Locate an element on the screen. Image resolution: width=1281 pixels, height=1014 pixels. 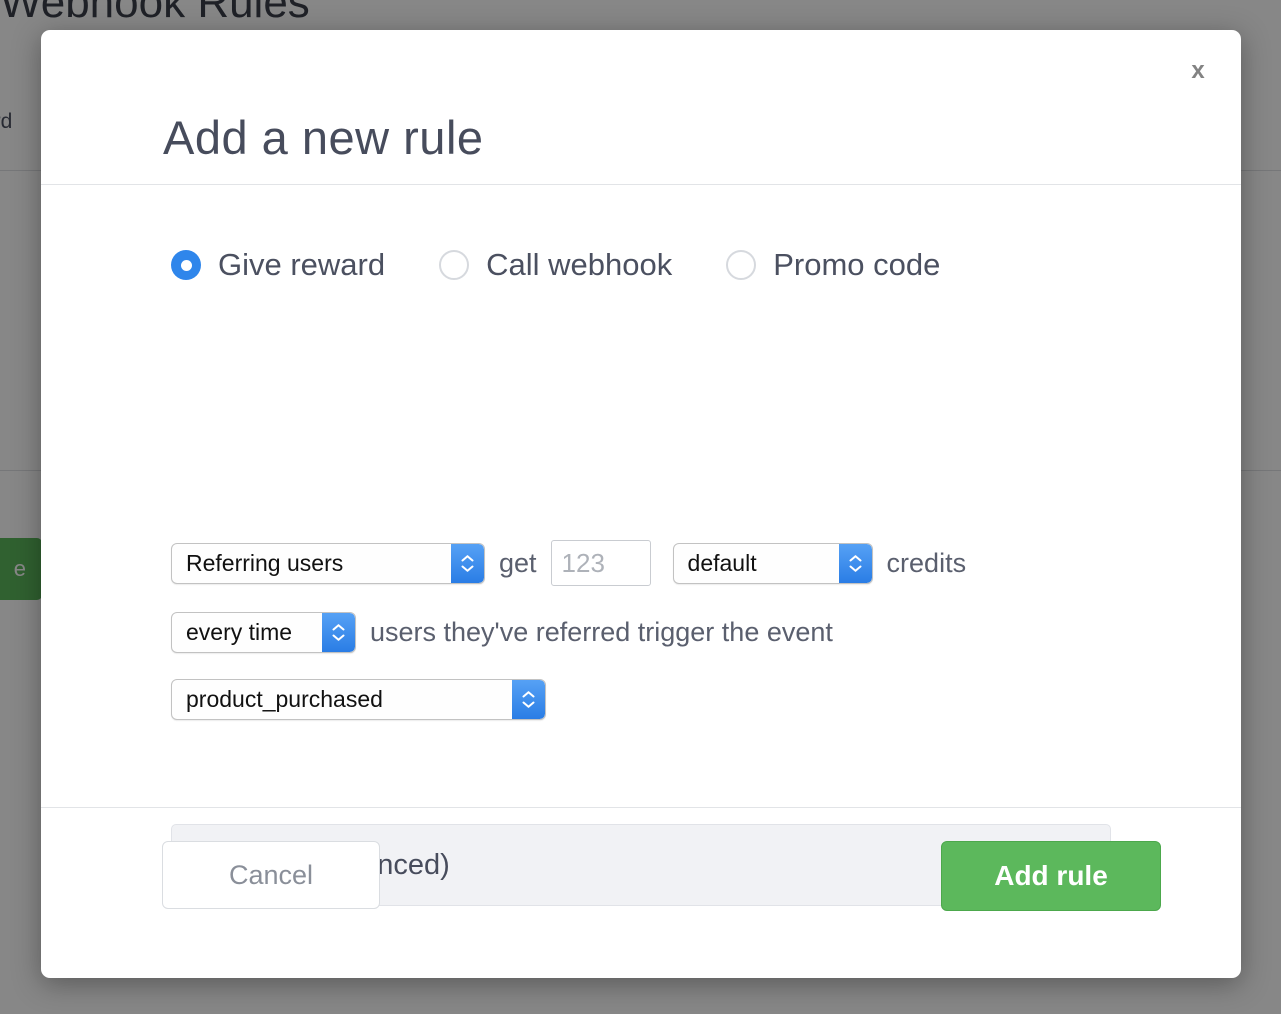
radio-option-promo-code: Promo code is located at coordinates (833, 265).